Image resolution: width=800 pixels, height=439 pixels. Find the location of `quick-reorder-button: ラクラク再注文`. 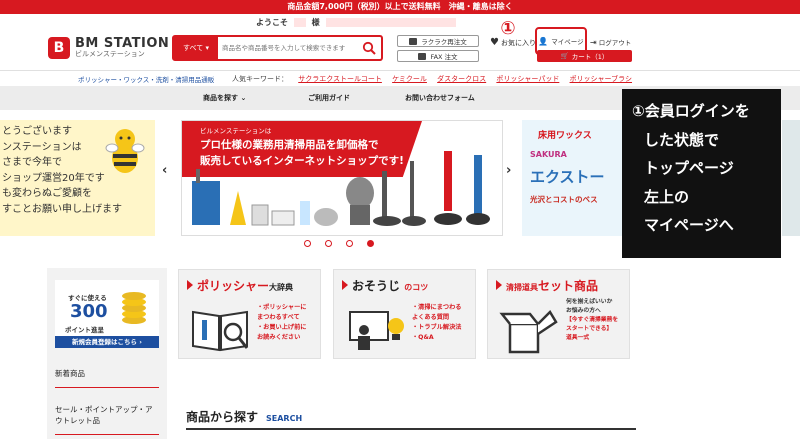

quick-reorder-button: ラクラク再注文 is located at coordinates (438, 41).